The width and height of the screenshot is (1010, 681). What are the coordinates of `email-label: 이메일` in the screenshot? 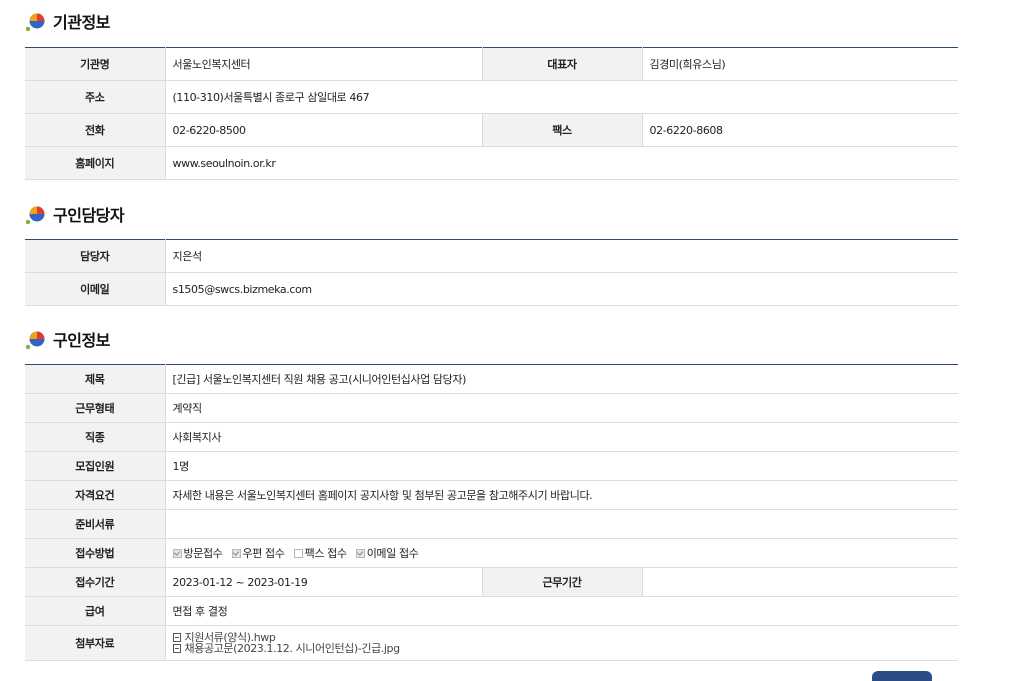 It's located at (95, 289).